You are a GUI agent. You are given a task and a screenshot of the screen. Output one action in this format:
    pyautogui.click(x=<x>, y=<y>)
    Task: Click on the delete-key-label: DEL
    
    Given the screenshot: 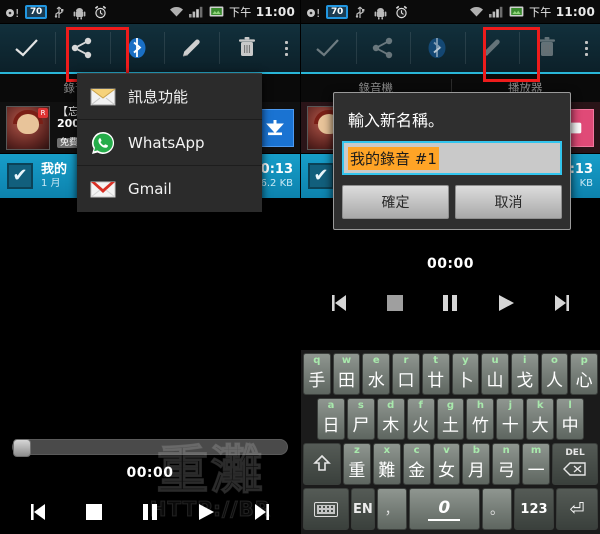 What is the action you would take?
    pyautogui.click(x=575, y=453)
    